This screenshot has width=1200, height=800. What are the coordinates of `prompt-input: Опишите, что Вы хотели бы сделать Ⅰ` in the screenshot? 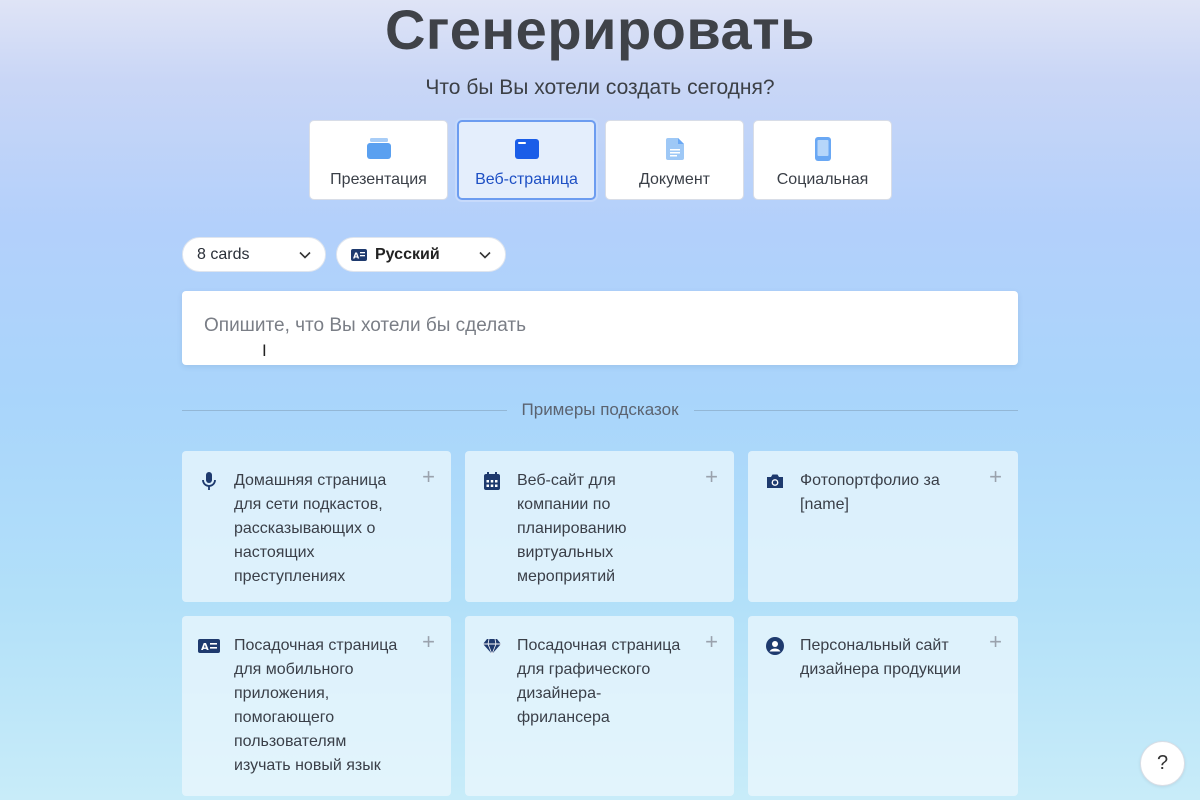 It's located at (600, 328).